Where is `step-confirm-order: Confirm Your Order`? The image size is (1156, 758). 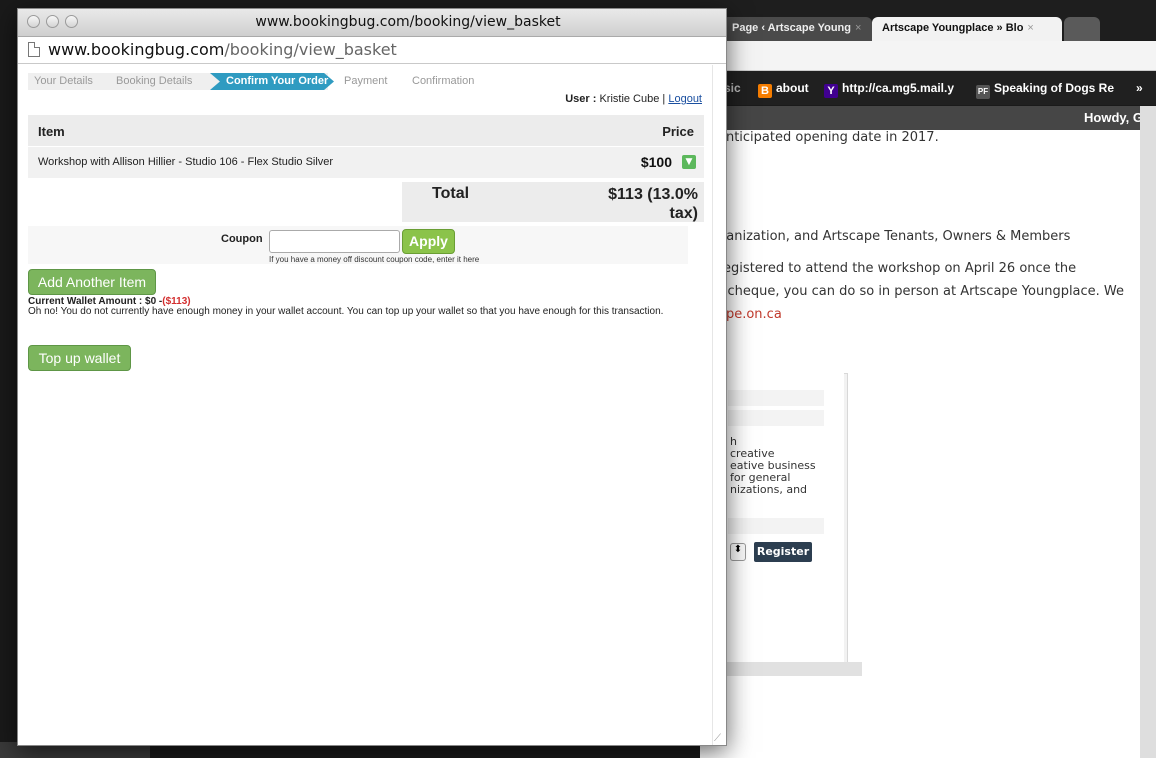 step-confirm-order: Confirm Your Order is located at coordinates (272, 81).